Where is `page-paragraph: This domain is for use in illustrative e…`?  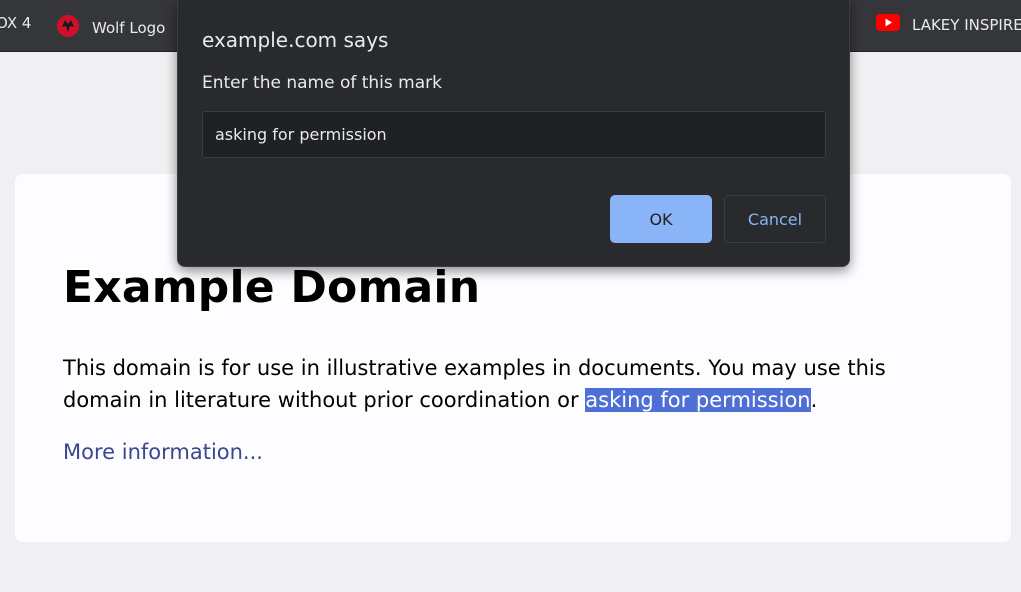
page-paragraph: This domain is for use in illustrative e… is located at coordinates (493, 384).